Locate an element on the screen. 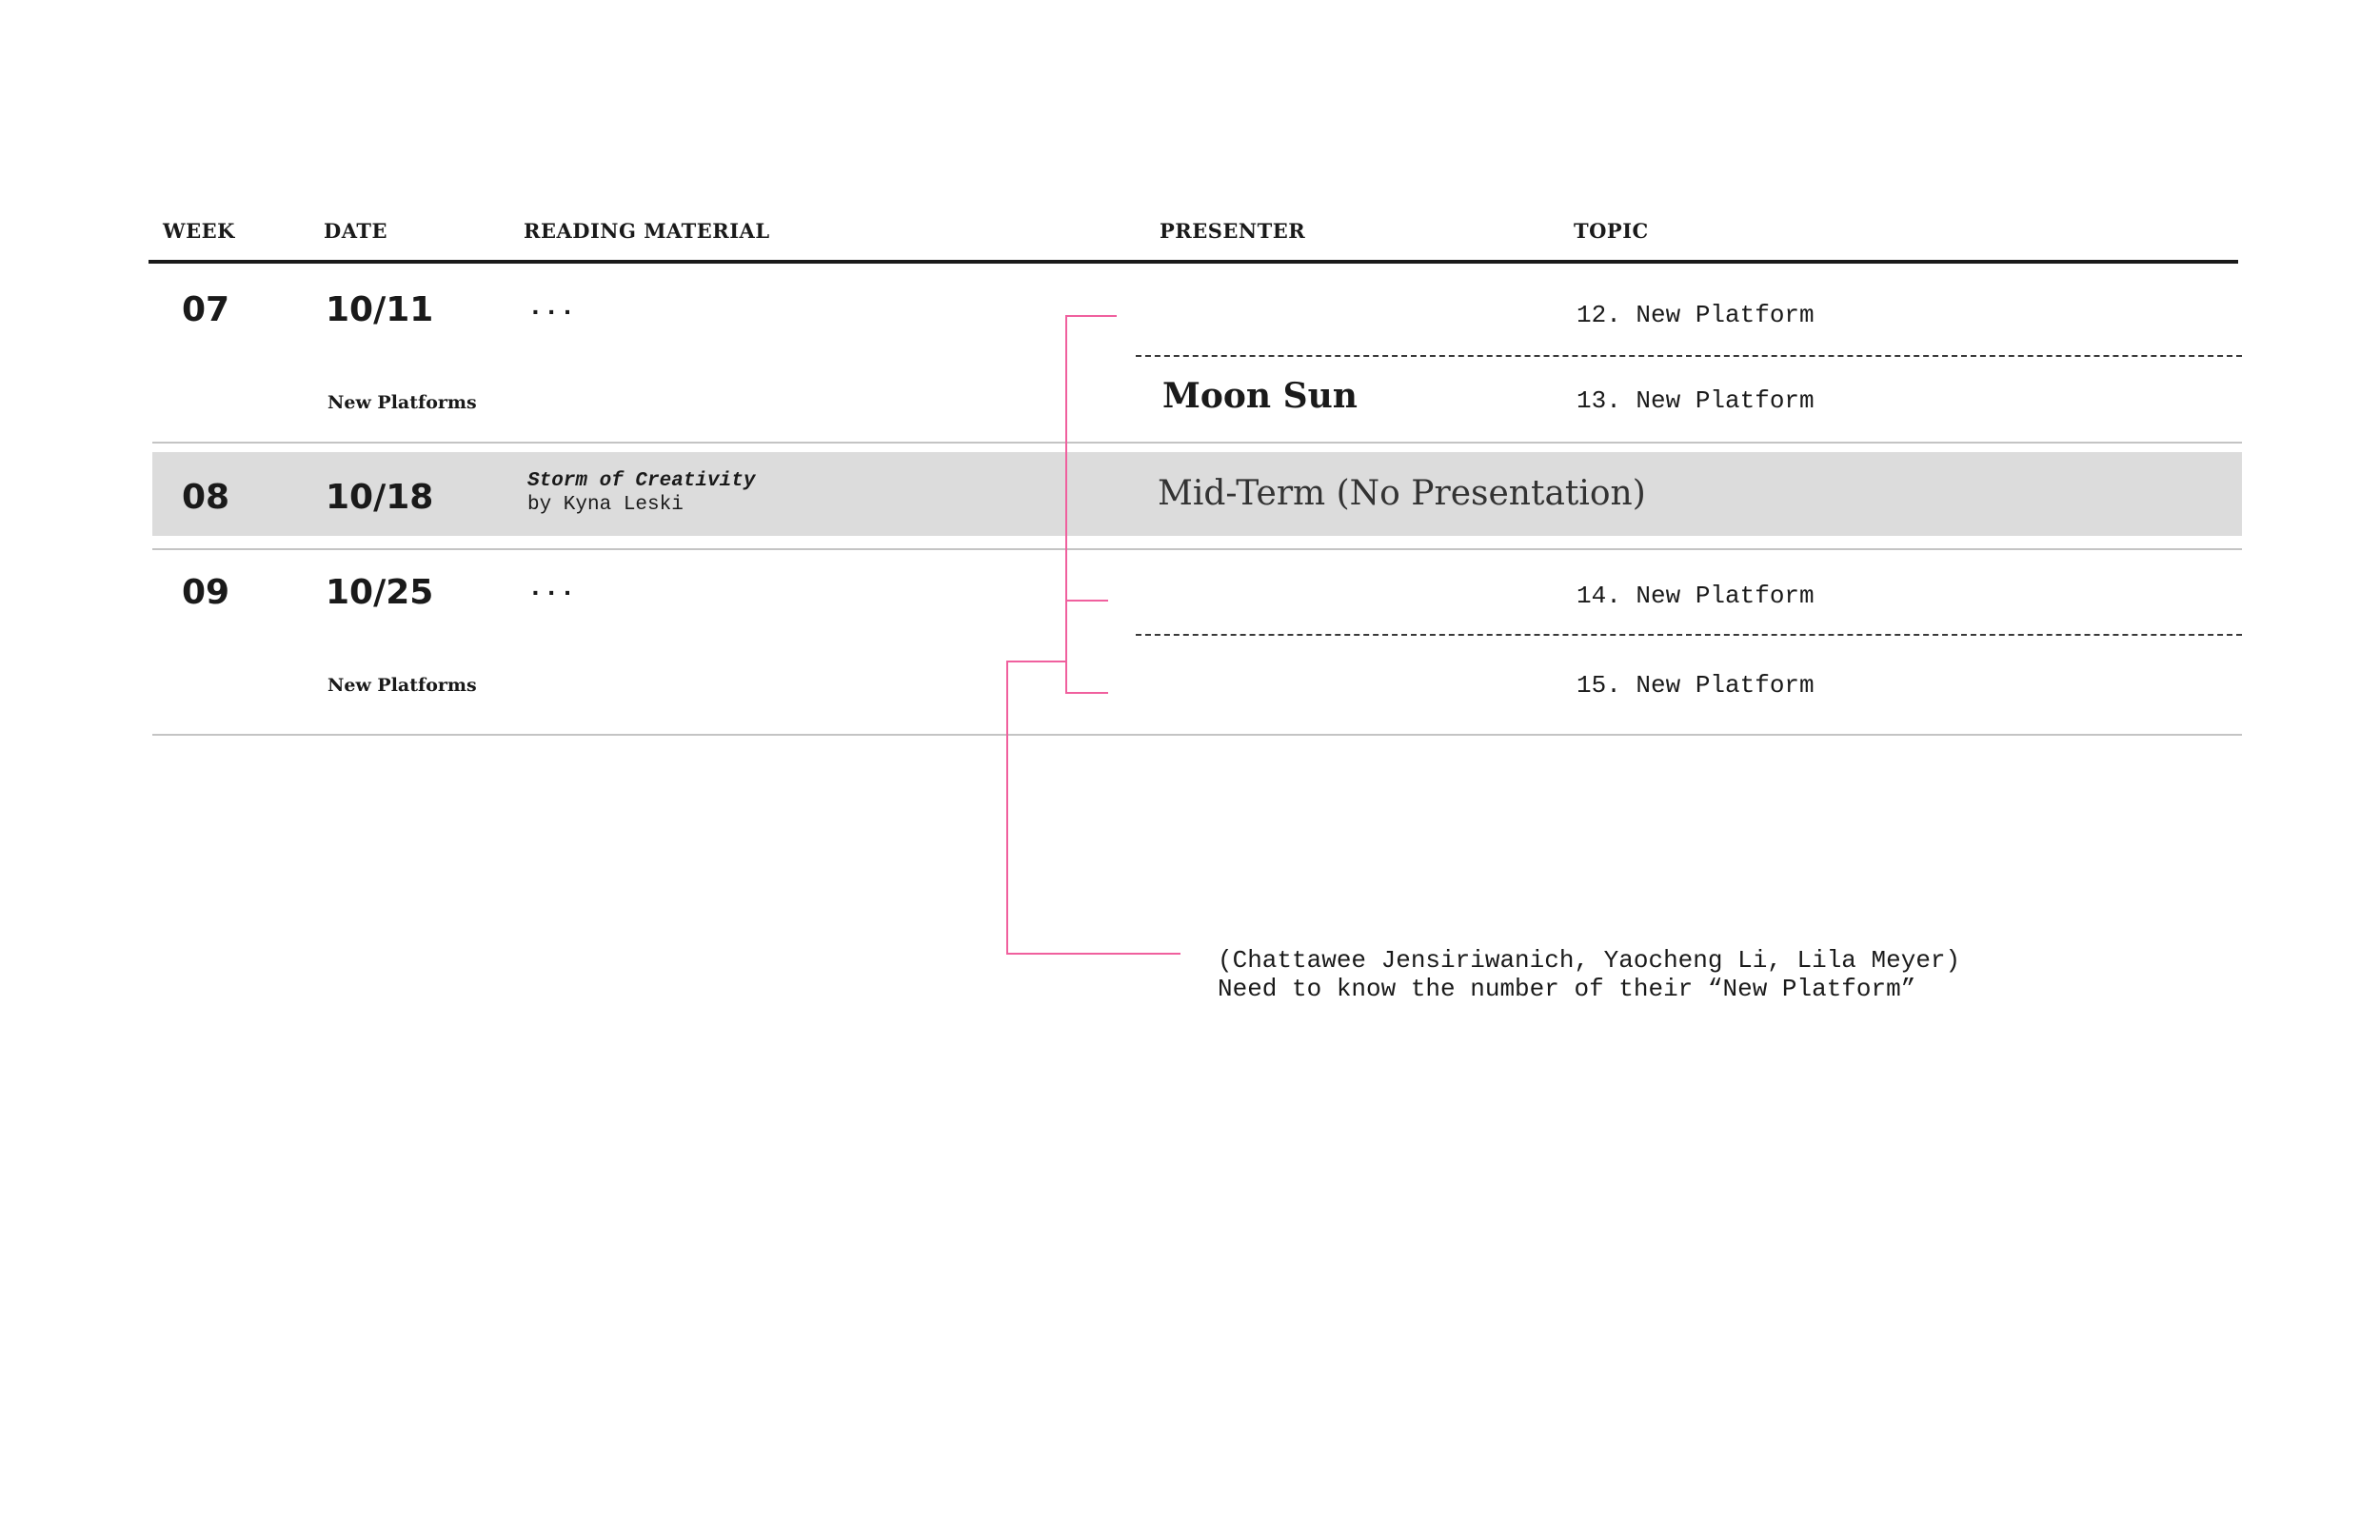  annotation-bracket is located at coordinates (1093, 635).